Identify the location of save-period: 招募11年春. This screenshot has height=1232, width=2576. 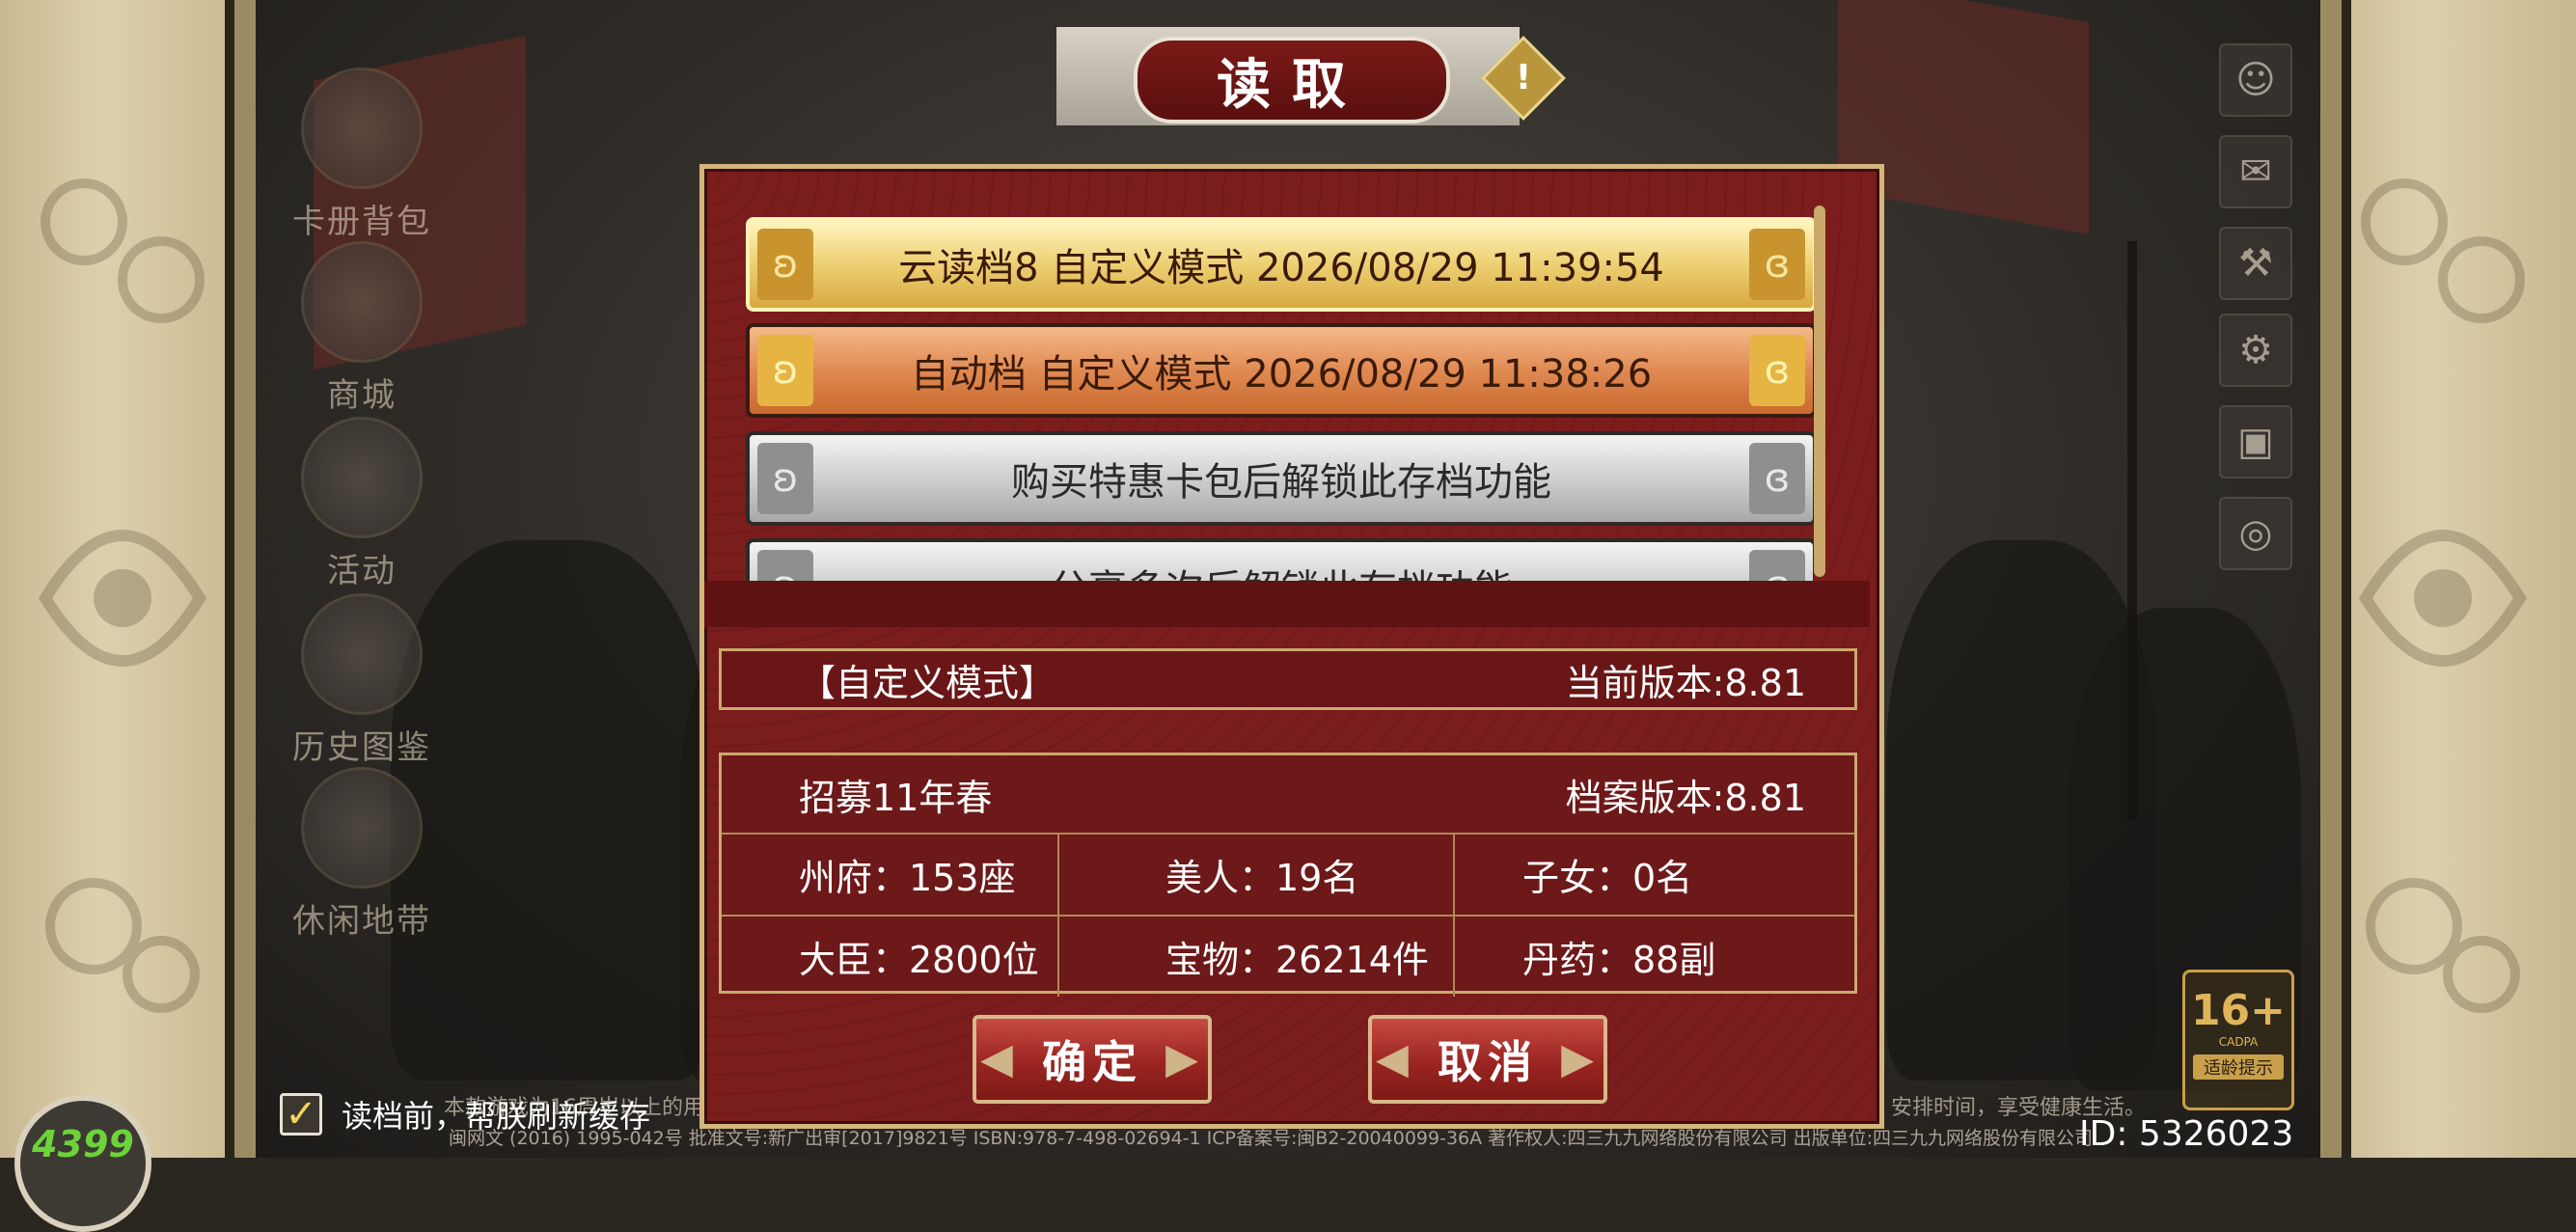
(896, 797).